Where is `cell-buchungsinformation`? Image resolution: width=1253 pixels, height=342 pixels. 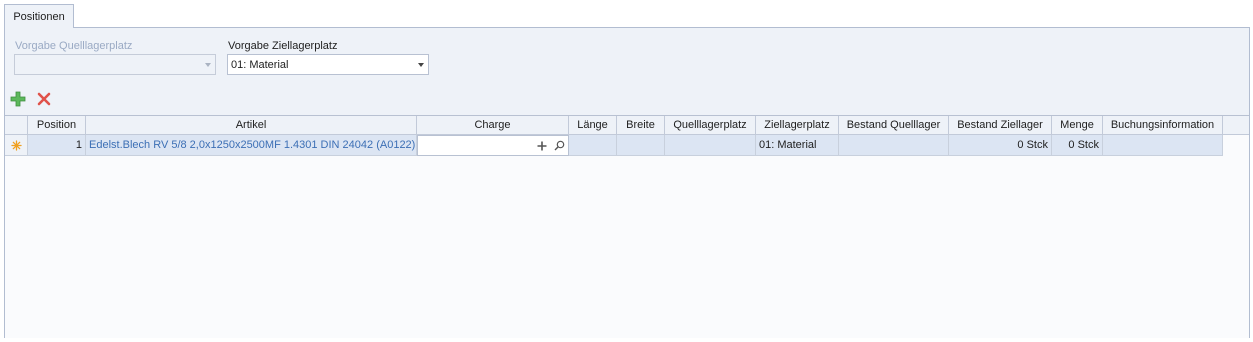
cell-buchungsinformation is located at coordinates (1163, 145).